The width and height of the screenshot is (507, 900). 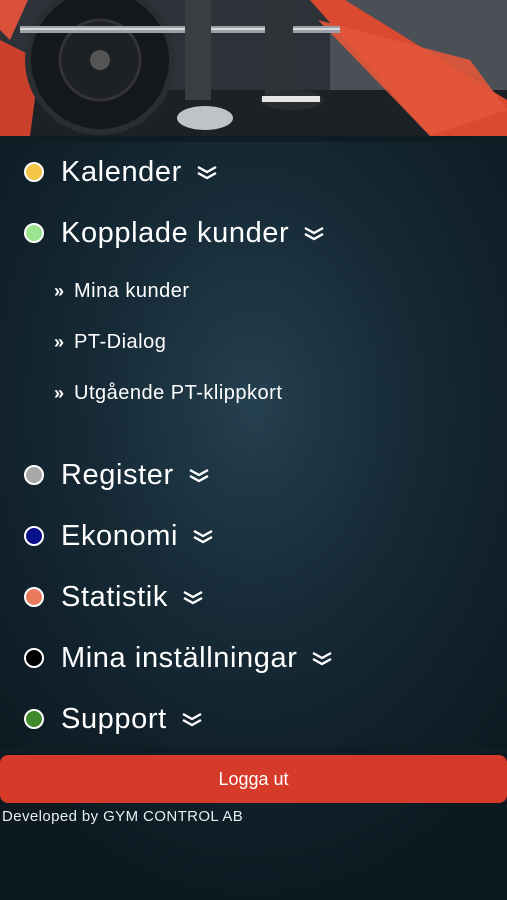 I want to click on menu-item-label: Mina inställningar, so click(x=179, y=657).